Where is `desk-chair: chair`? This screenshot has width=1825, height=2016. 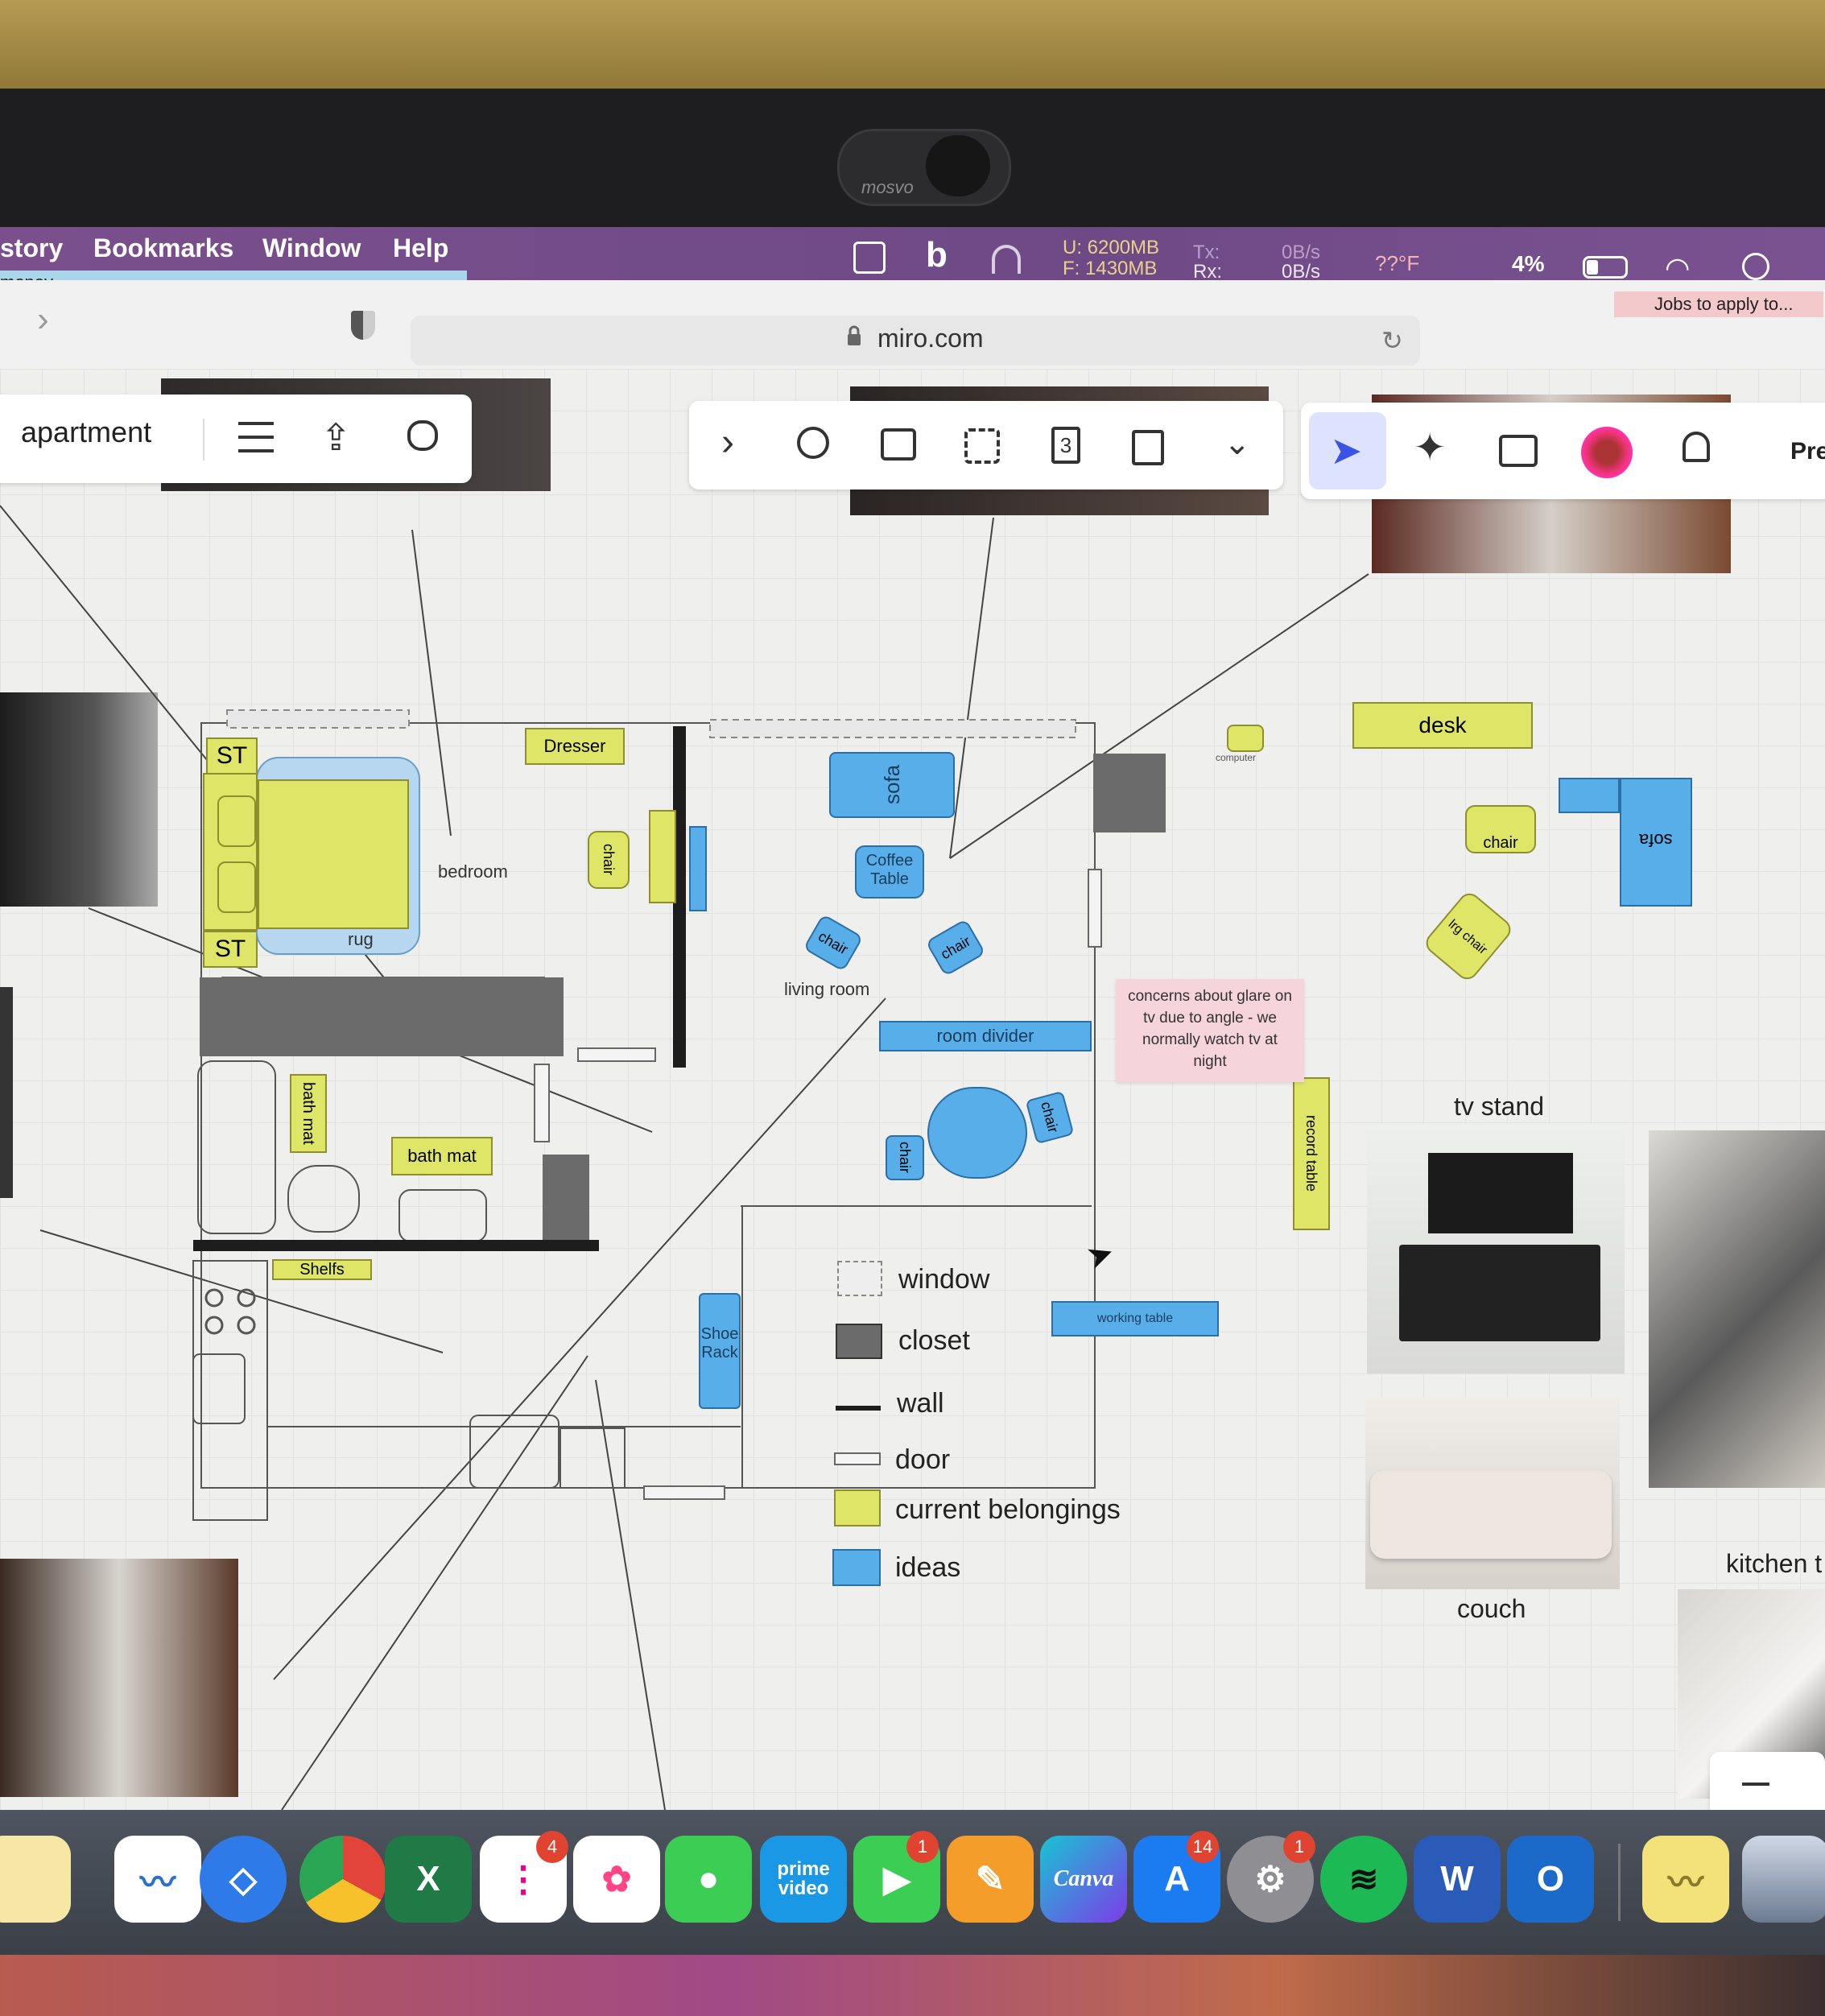
desk-chair: chair is located at coordinates (1500, 829).